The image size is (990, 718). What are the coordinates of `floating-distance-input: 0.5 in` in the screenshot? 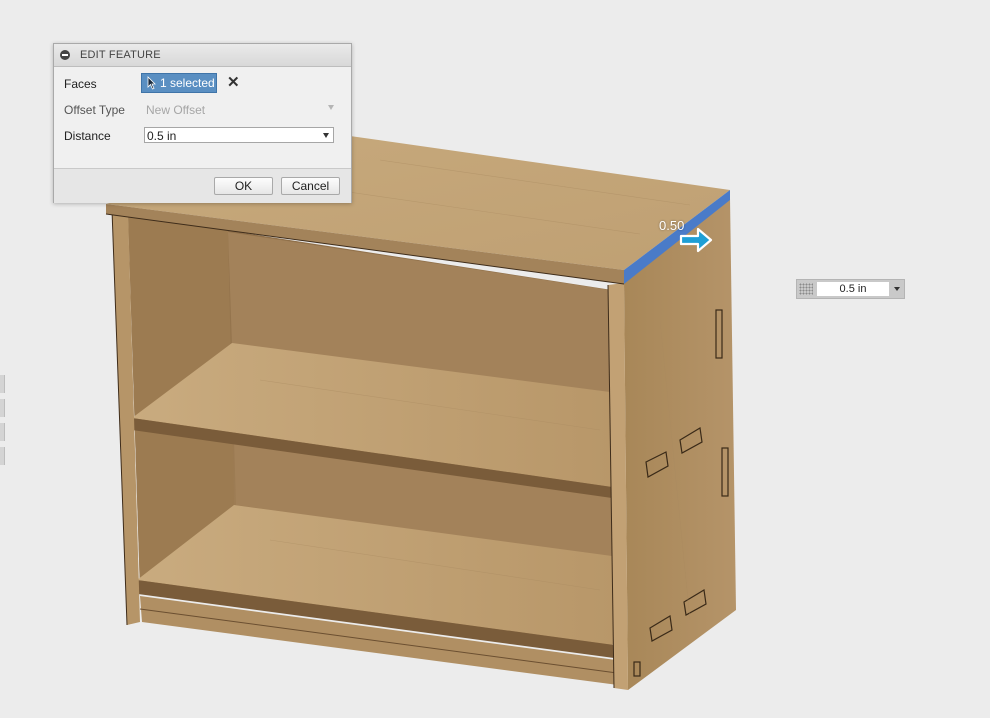 It's located at (850, 289).